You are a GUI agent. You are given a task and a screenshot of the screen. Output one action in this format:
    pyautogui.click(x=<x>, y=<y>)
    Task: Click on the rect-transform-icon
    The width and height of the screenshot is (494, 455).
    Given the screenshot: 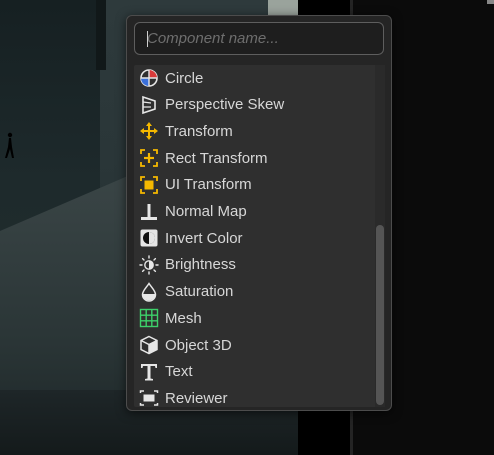 What is the action you would take?
    pyautogui.click(x=149, y=158)
    